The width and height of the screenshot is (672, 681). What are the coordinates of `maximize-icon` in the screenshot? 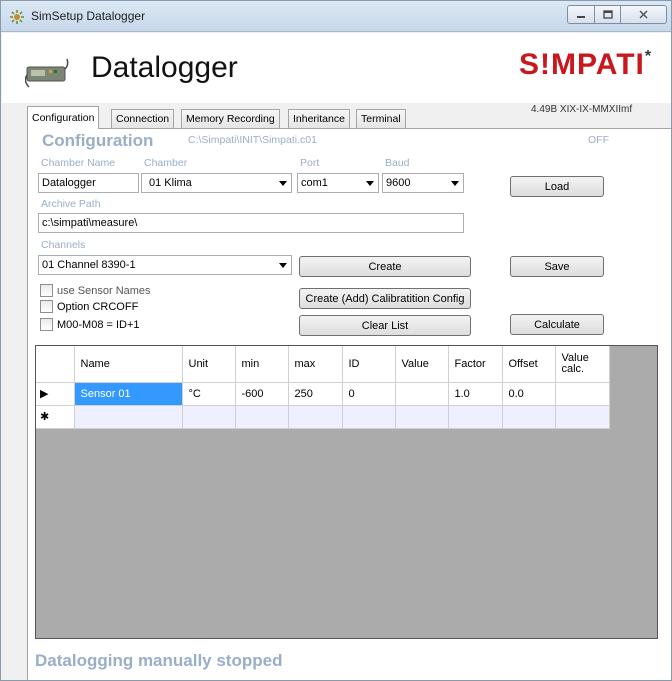 It's located at (607, 14).